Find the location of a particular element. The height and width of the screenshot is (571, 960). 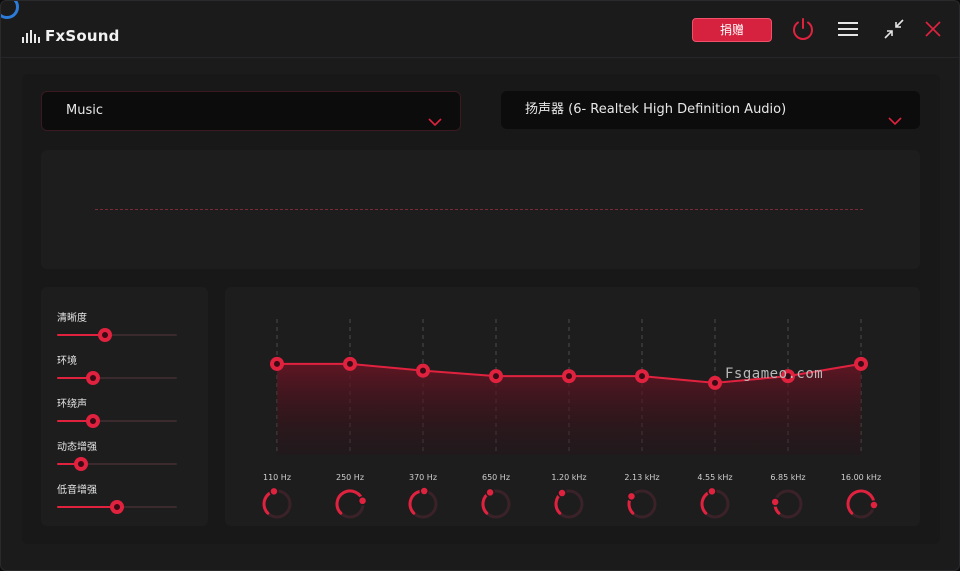

eq-band-label: 1.20 kHz is located at coordinates (569, 477).